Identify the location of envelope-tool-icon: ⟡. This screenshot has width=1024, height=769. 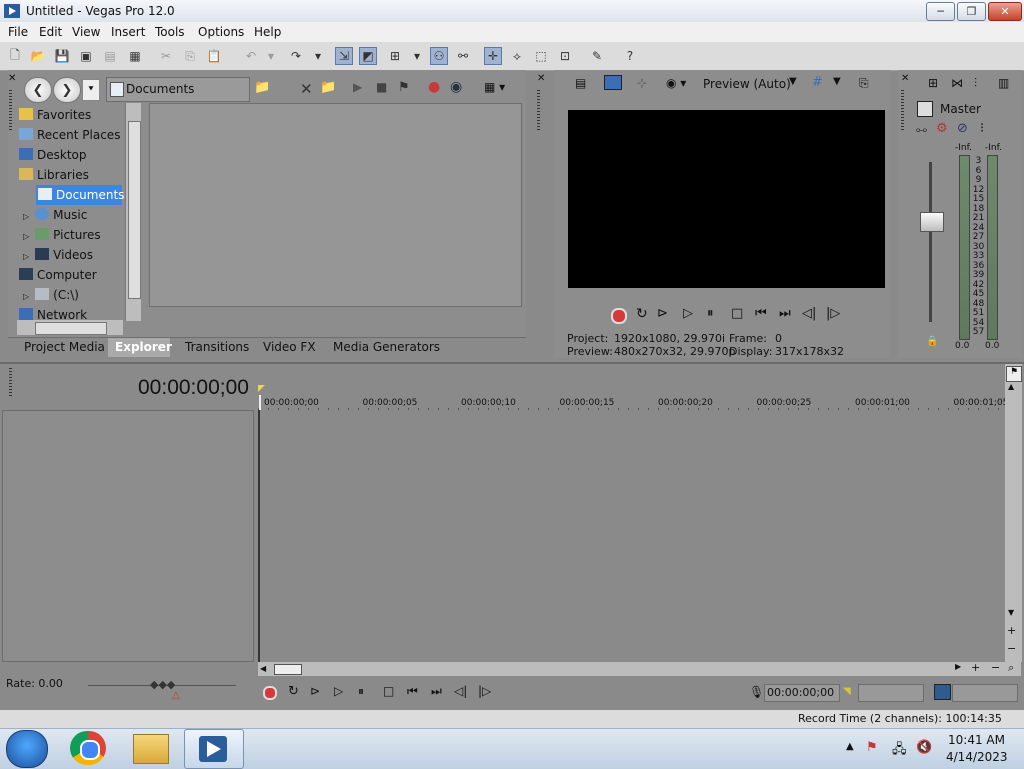
(517, 56).